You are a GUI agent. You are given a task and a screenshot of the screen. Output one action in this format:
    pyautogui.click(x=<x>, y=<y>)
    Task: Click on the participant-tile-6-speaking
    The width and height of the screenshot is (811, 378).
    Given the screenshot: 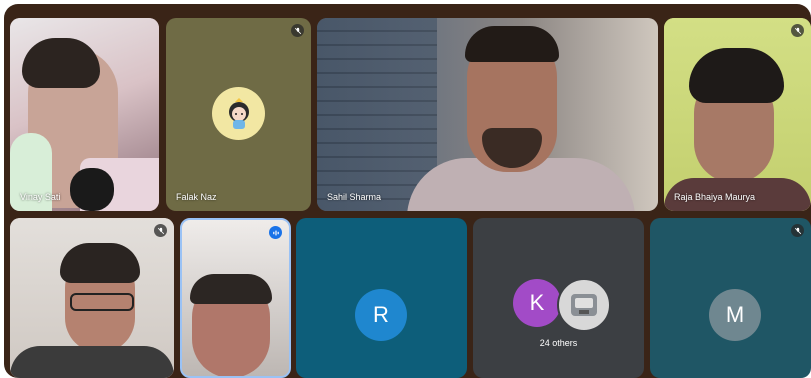 What is the action you would take?
    pyautogui.click(x=235, y=298)
    